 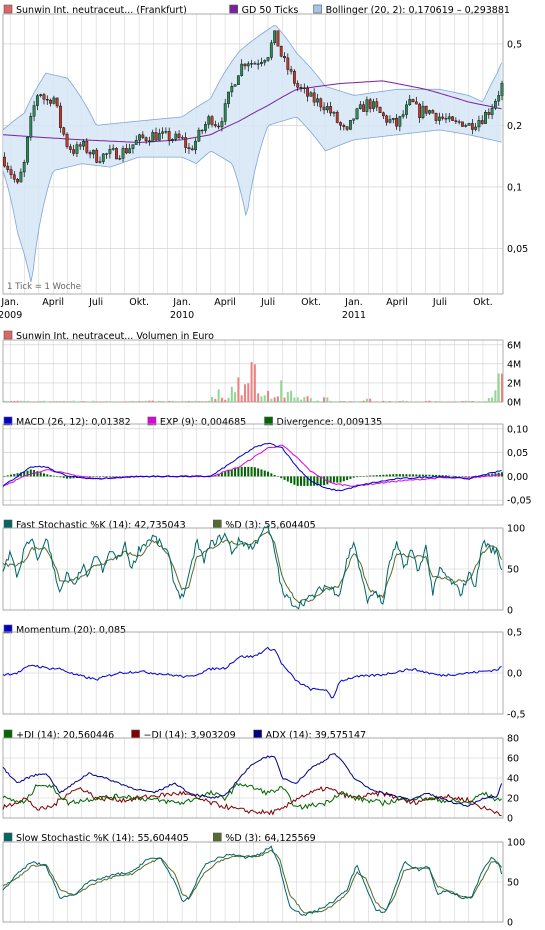 What do you see at coordinates (510, 611) in the screenshot?
I see `fast_stochastic-y-tick-label: 0` at bounding box center [510, 611].